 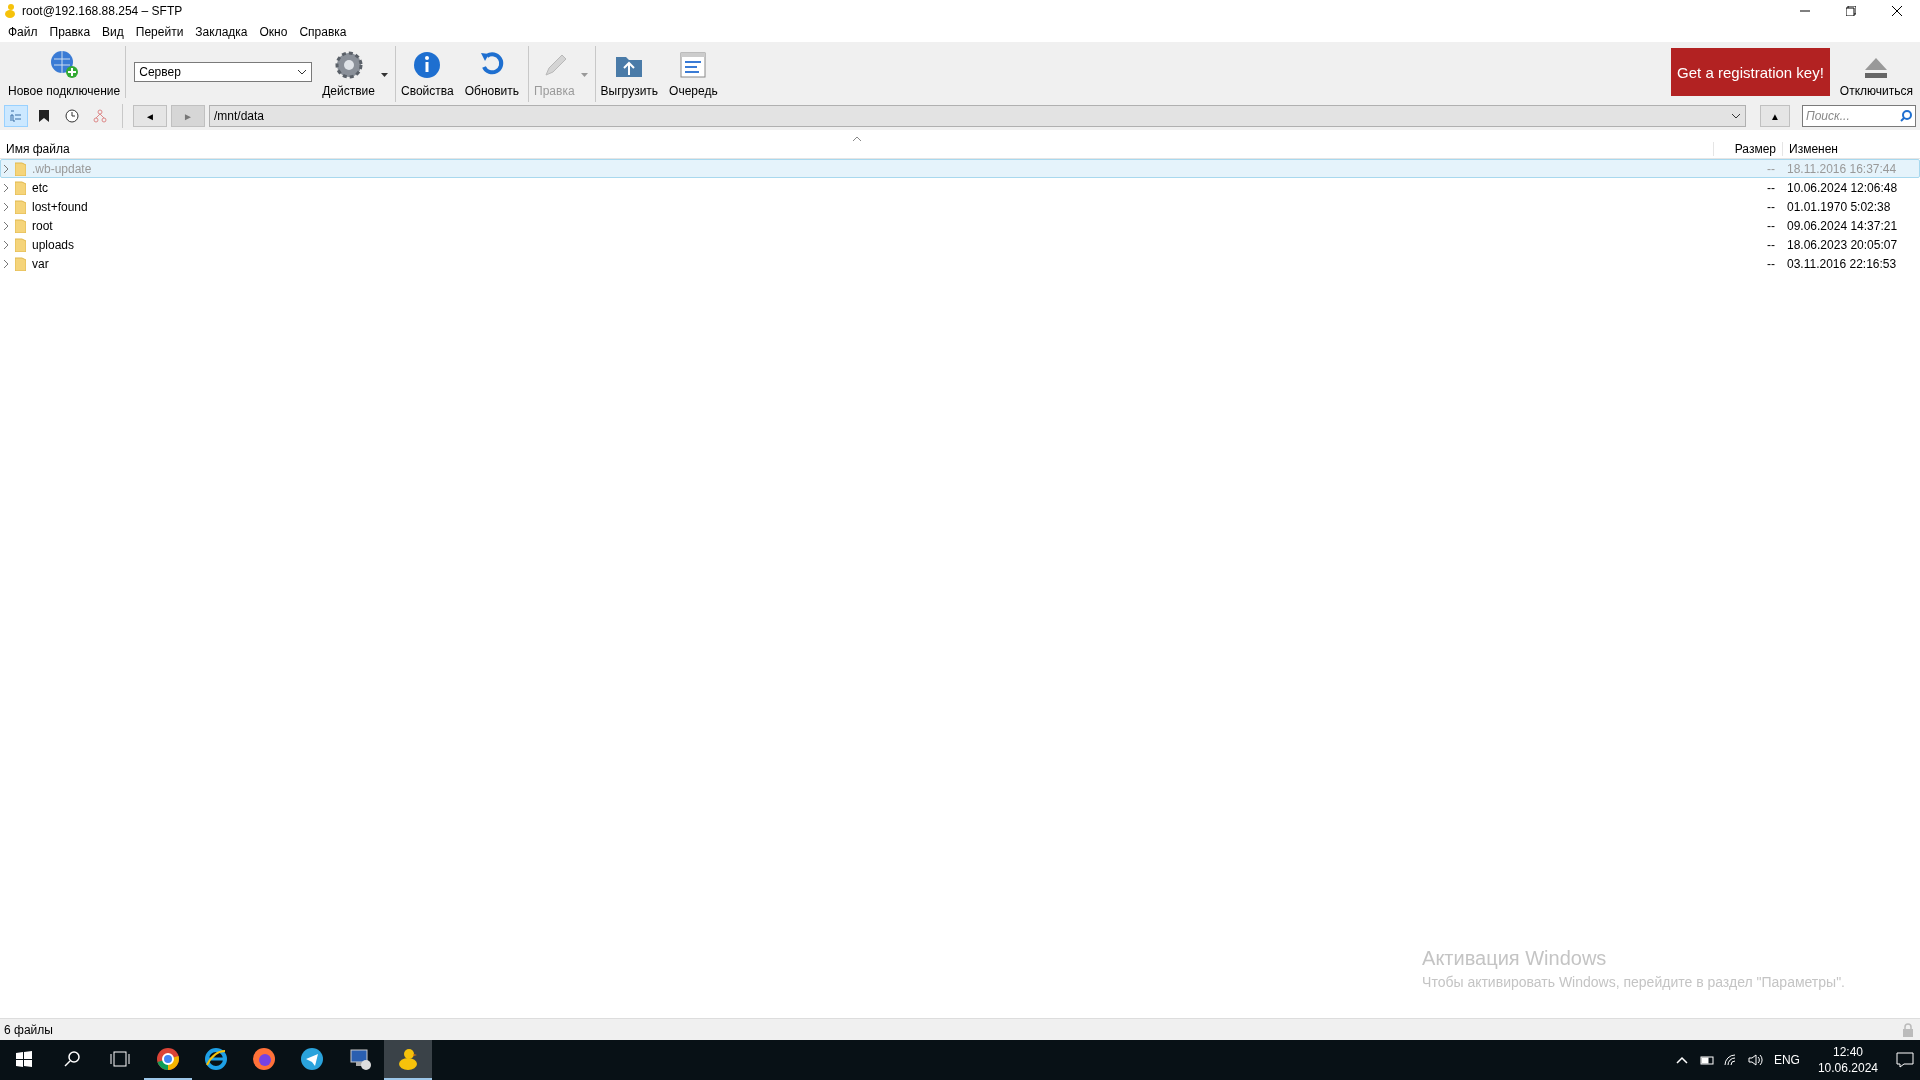 I want to click on network-icon, so click(x=100, y=116).